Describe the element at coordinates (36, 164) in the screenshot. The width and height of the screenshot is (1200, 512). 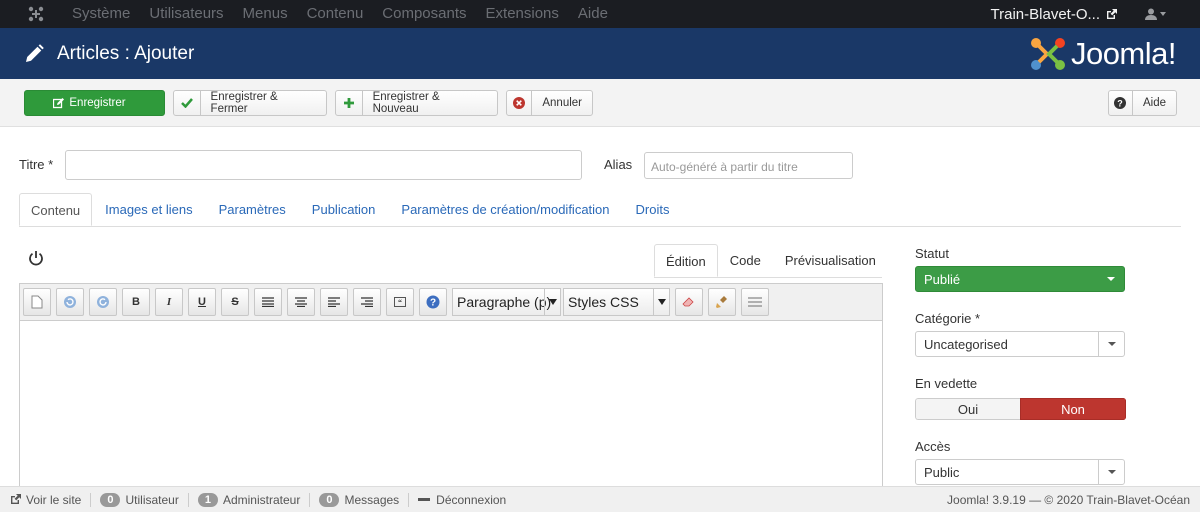
I see `title-label: Titre *` at that location.